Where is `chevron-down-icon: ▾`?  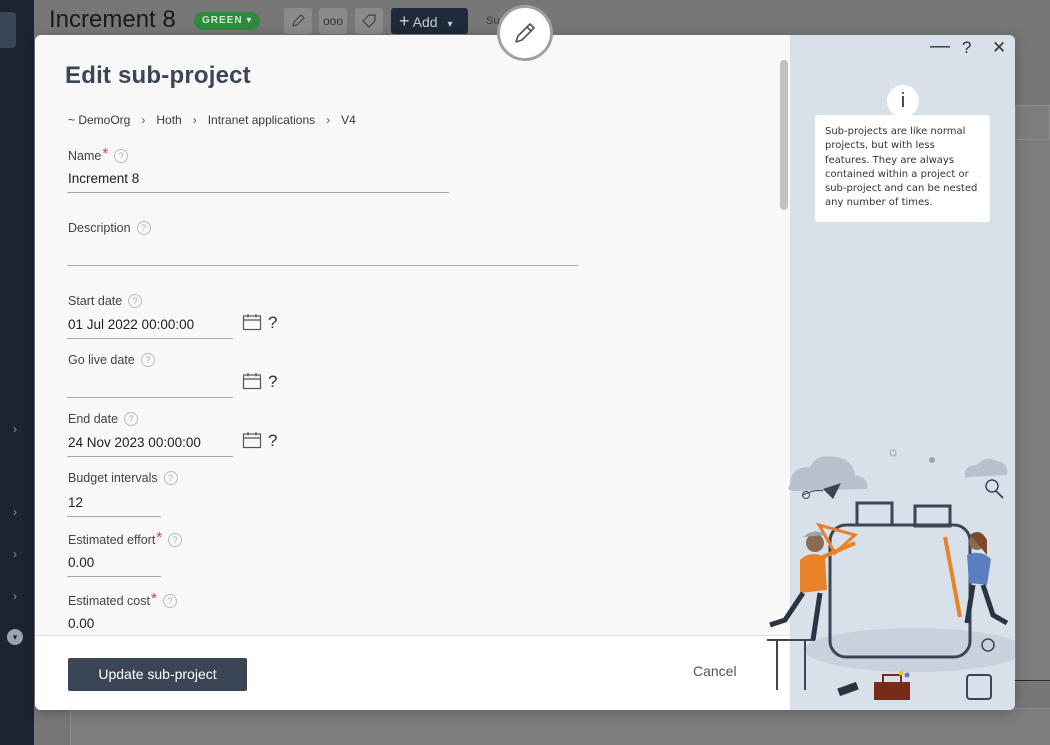
chevron-down-icon: ▾ is located at coordinates (450, 24).